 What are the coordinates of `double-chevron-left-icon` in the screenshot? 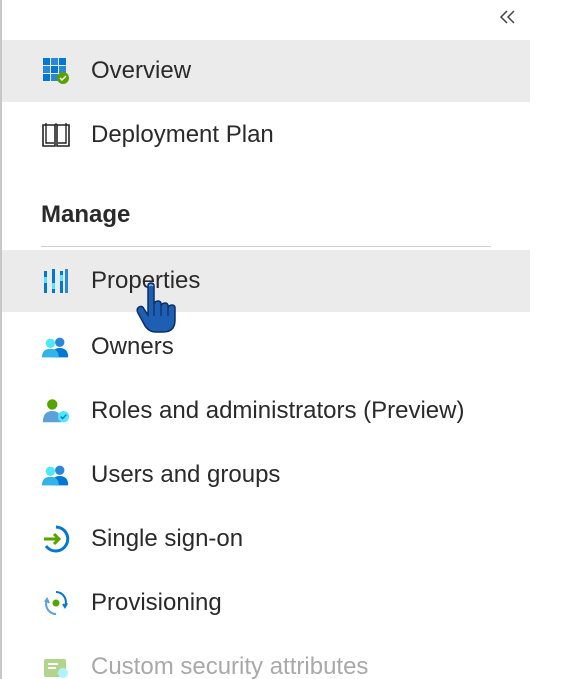 It's located at (507, 17).